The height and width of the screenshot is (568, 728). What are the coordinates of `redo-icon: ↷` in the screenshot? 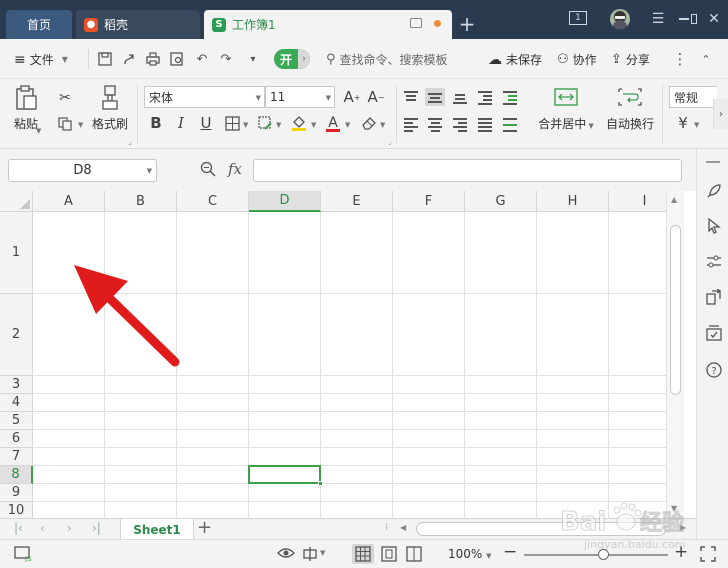 It's located at (226, 59).